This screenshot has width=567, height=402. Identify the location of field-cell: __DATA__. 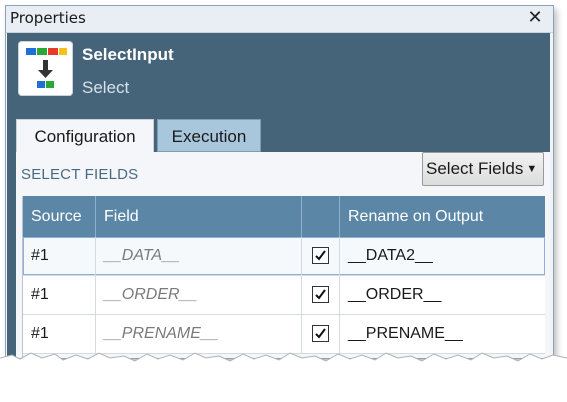
(199, 256).